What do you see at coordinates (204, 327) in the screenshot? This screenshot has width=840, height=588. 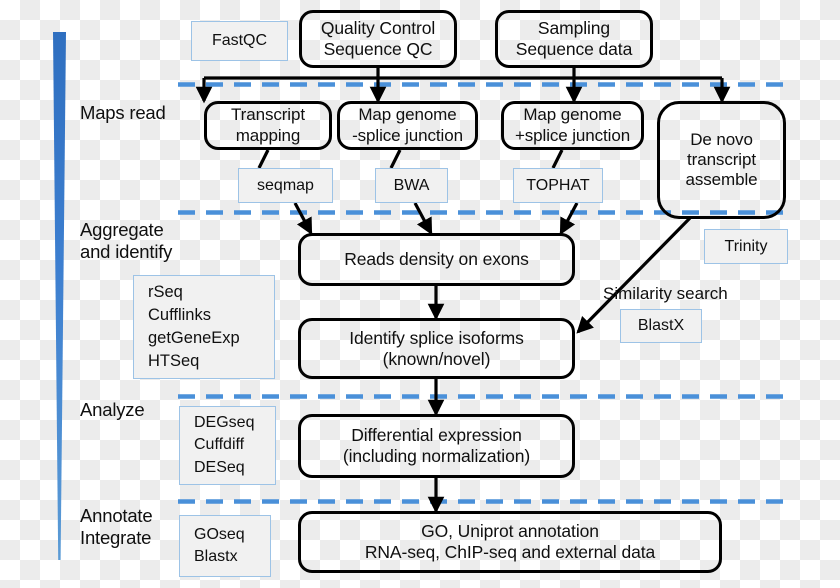 I see `tool-box-aggregate-tools: rSeq Cufflinks getGeneExp HTSeq` at bounding box center [204, 327].